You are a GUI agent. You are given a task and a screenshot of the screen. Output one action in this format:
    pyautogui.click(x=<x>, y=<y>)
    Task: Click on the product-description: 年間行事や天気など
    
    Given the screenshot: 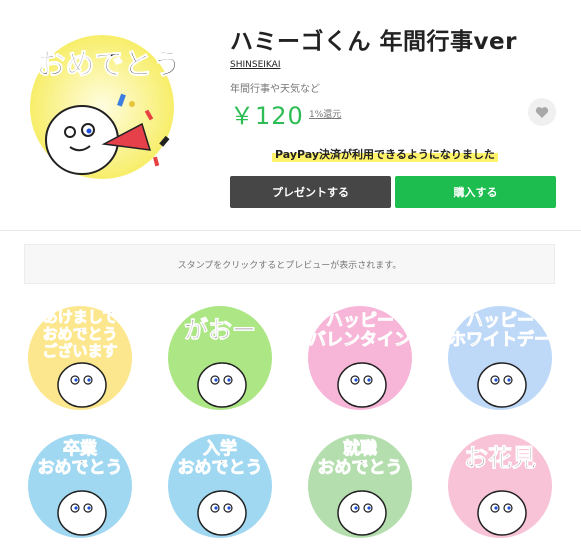 What is the action you would take?
    pyautogui.click(x=275, y=89)
    